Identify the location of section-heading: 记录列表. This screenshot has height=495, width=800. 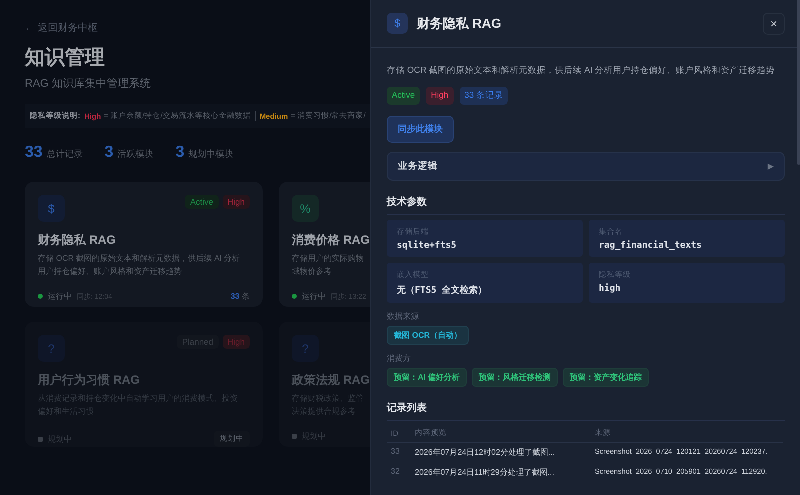
(586, 411).